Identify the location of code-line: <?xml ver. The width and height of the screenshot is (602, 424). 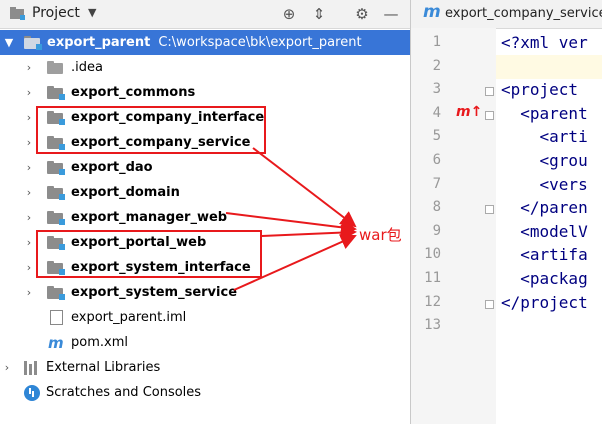
(544, 42).